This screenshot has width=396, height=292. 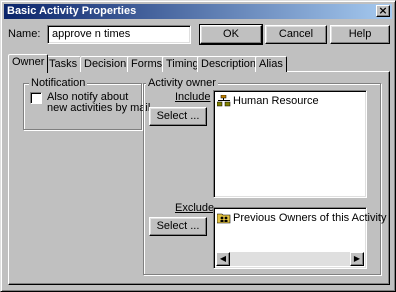 What do you see at coordinates (198, 11) in the screenshot?
I see `title-bar: Basic Activity Properties ×` at bounding box center [198, 11].